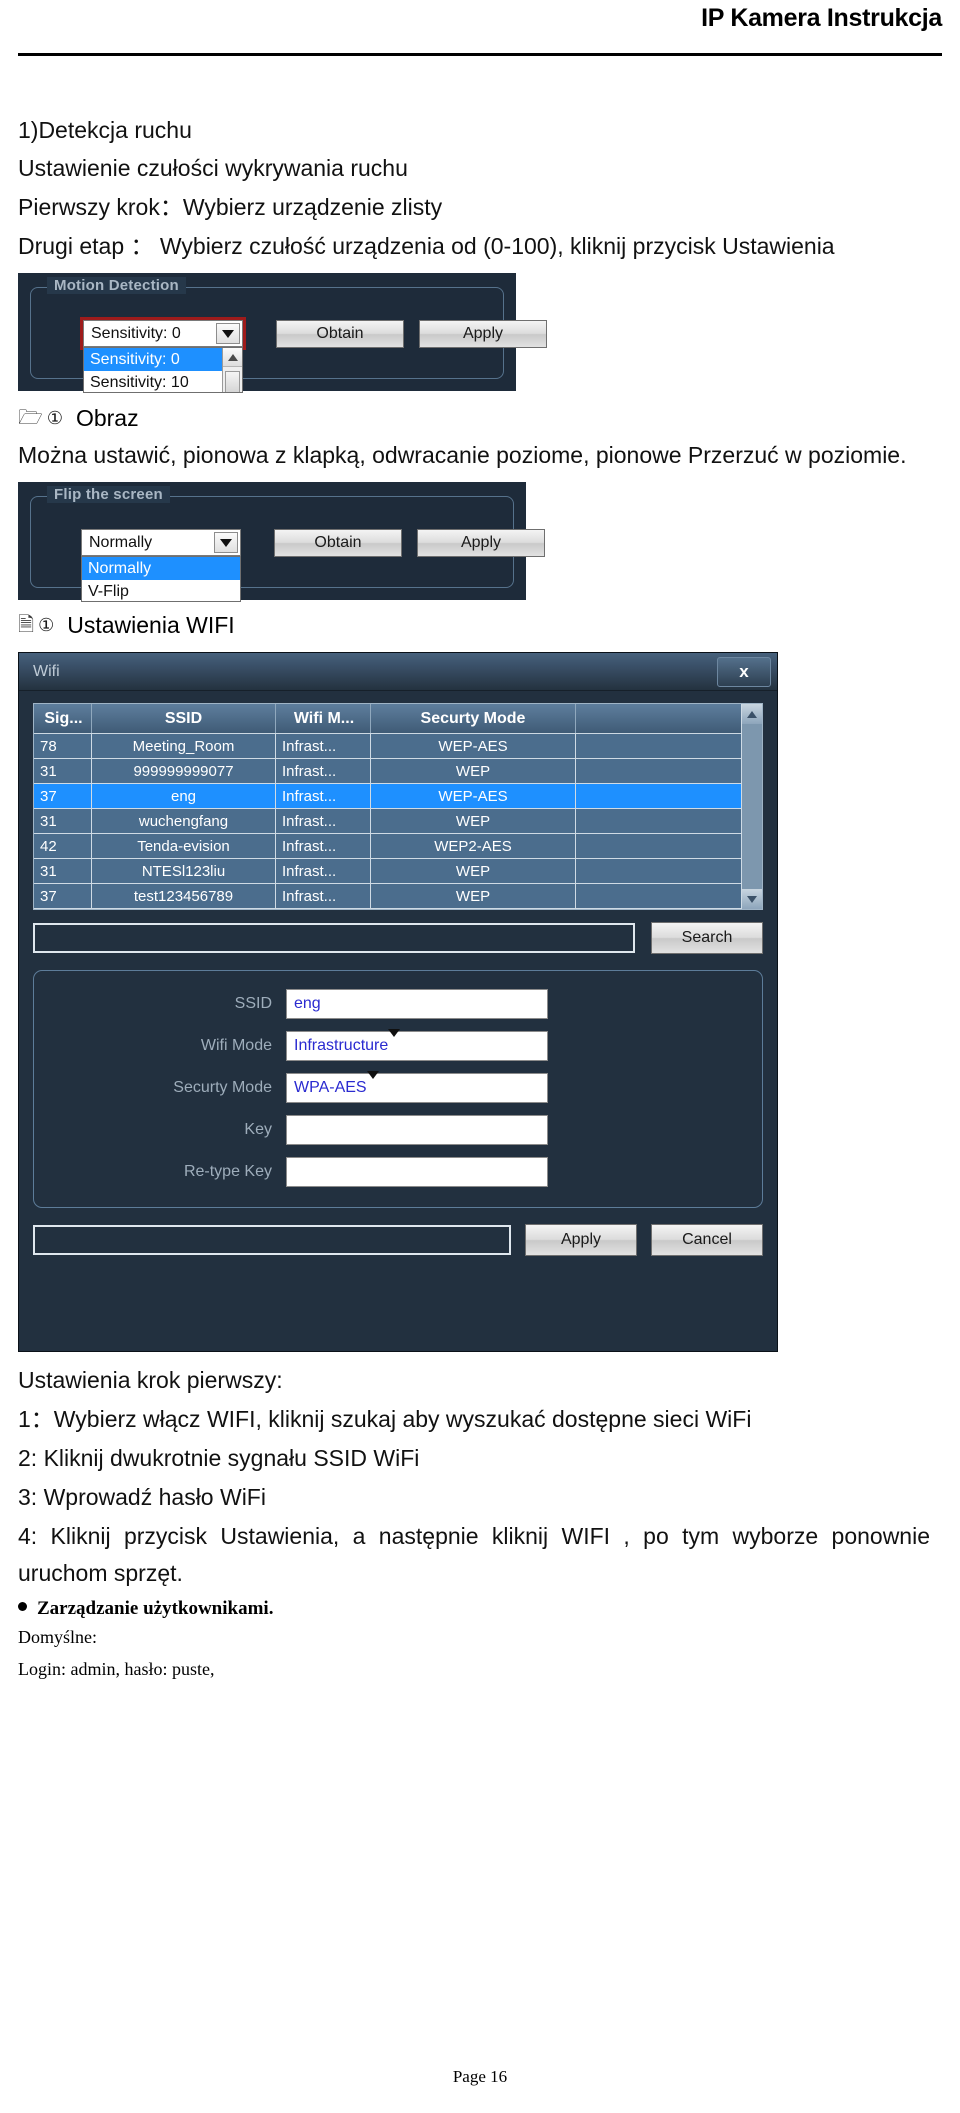 The width and height of the screenshot is (960, 2113). I want to click on table-row: 31 999999999077 Infrast... WEP, so click(398, 771).